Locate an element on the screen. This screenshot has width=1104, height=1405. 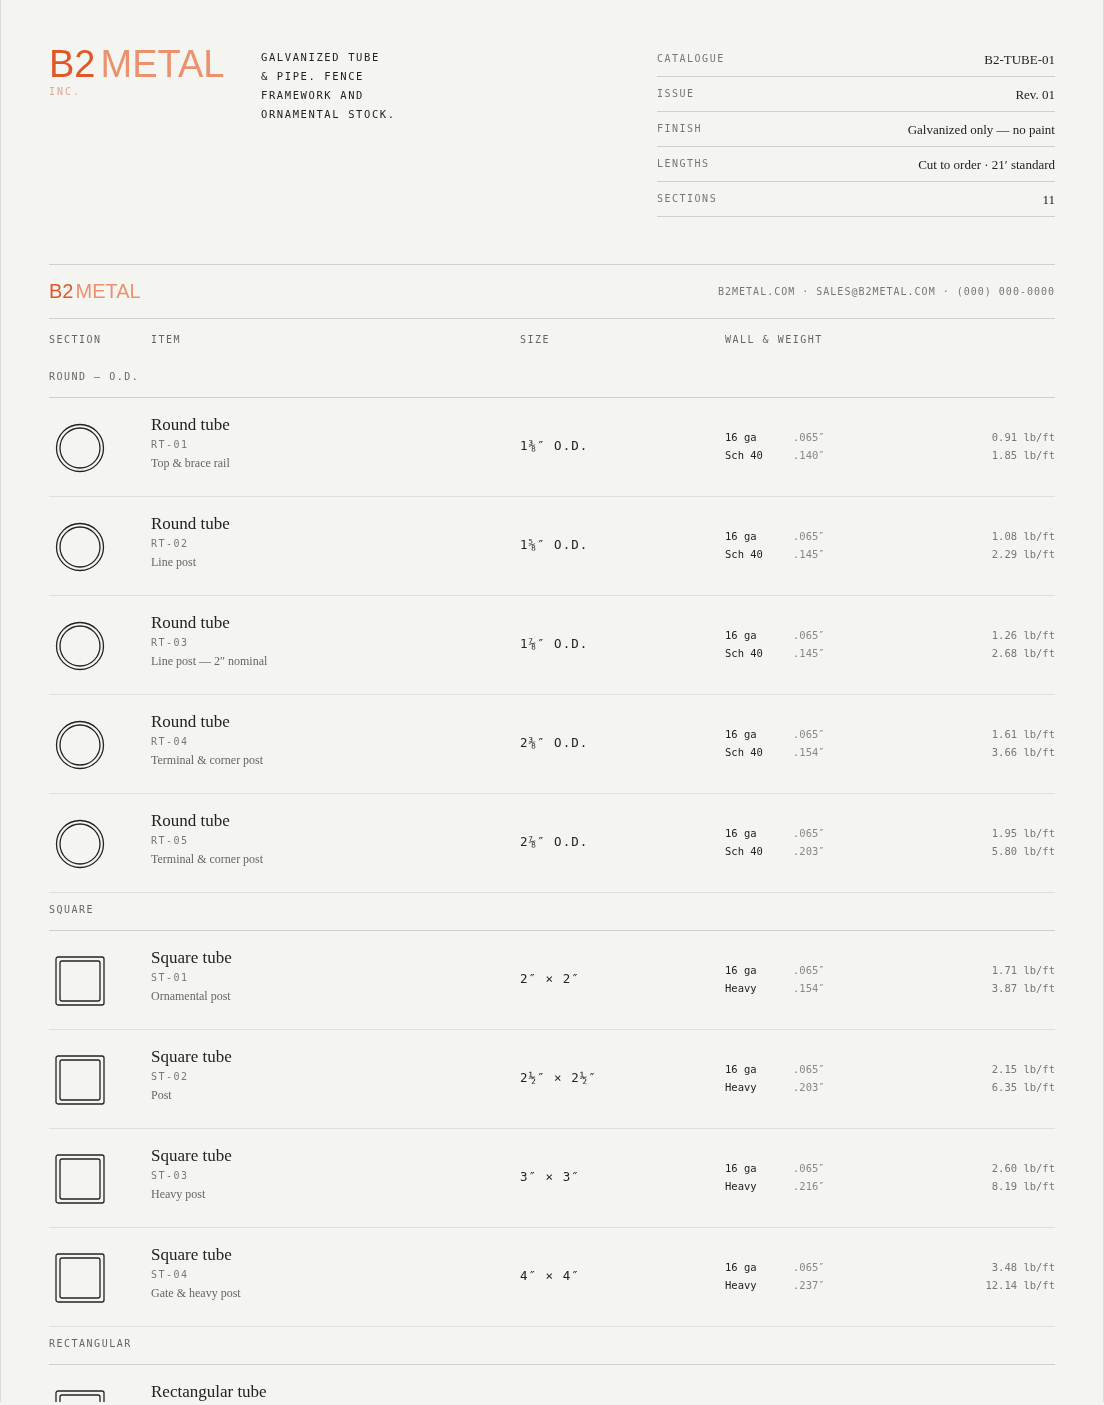
weight: 8.19 lb/ft is located at coordinates (1023, 1186).